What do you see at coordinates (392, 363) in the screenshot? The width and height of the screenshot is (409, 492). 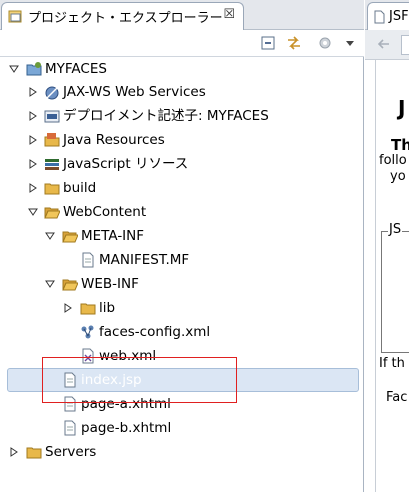 I see `content-paragraph-1: If th` at bounding box center [392, 363].